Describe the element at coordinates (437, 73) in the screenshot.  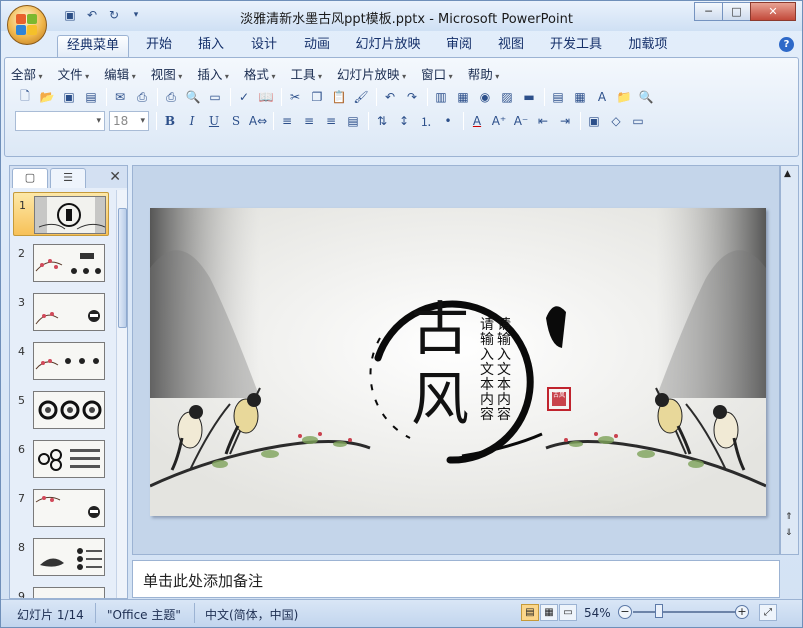
I see `menu-window: 窗口` at that location.